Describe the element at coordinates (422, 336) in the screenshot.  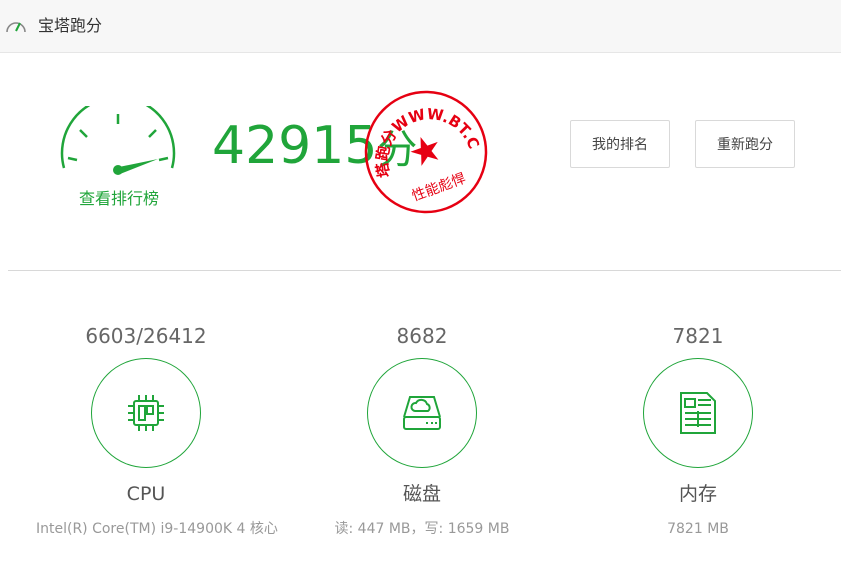
I see `disk-score: 8682` at that location.